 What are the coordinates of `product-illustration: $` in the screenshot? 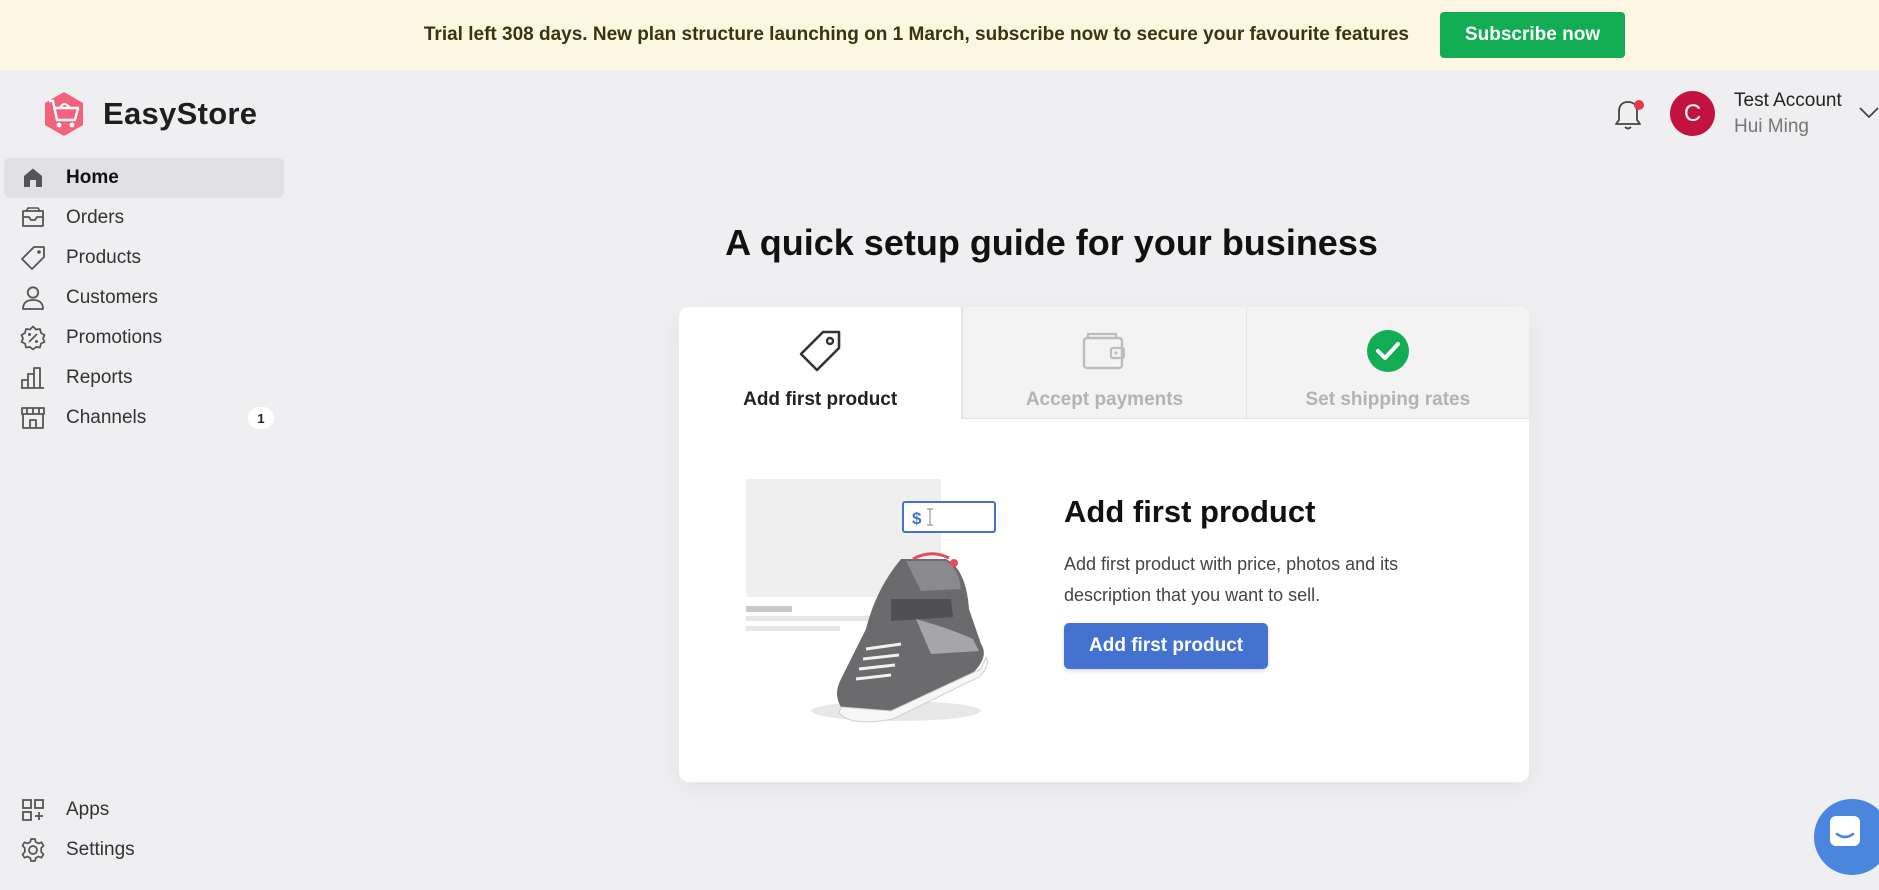 It's located at (871, 601).